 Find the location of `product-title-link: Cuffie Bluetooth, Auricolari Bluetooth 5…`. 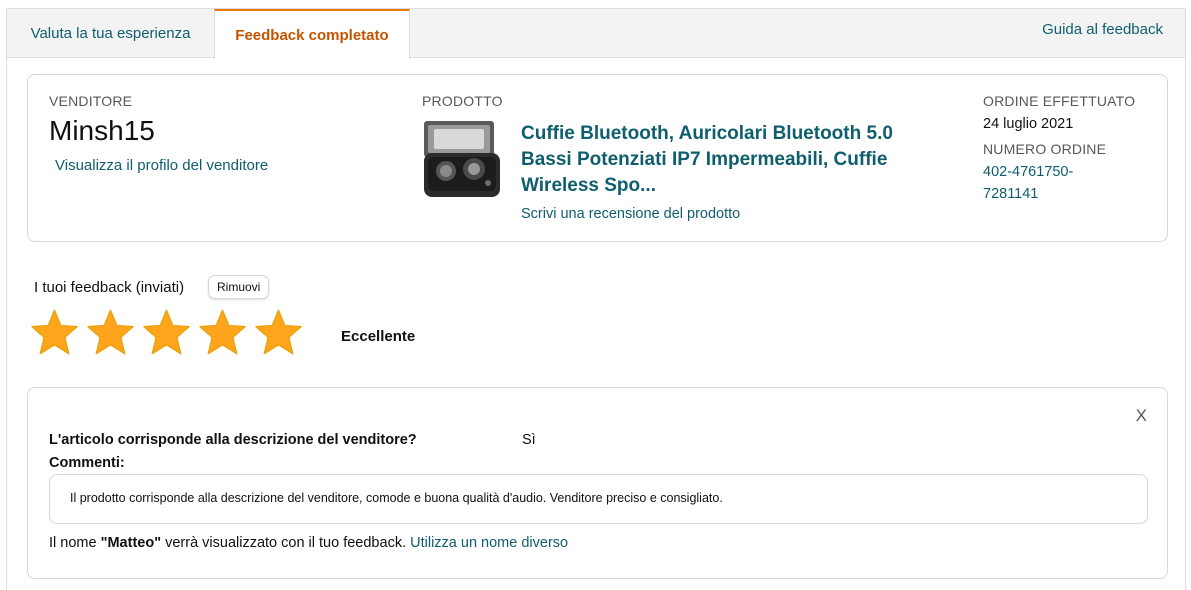

product-title-link: Cuffie Bluetooth, Auricolari Bluetooth 5… is located at coordinates (721, 160).